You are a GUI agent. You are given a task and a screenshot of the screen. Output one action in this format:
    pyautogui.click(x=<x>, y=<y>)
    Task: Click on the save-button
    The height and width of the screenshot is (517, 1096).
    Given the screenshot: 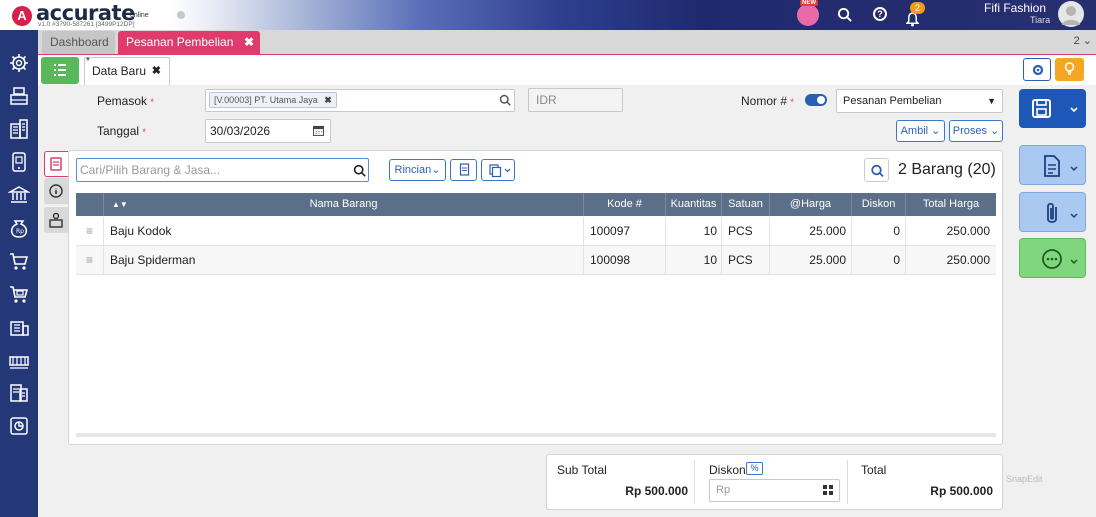 What is the action you would take?
    pyautogui.click(x=1052, y=108)
    